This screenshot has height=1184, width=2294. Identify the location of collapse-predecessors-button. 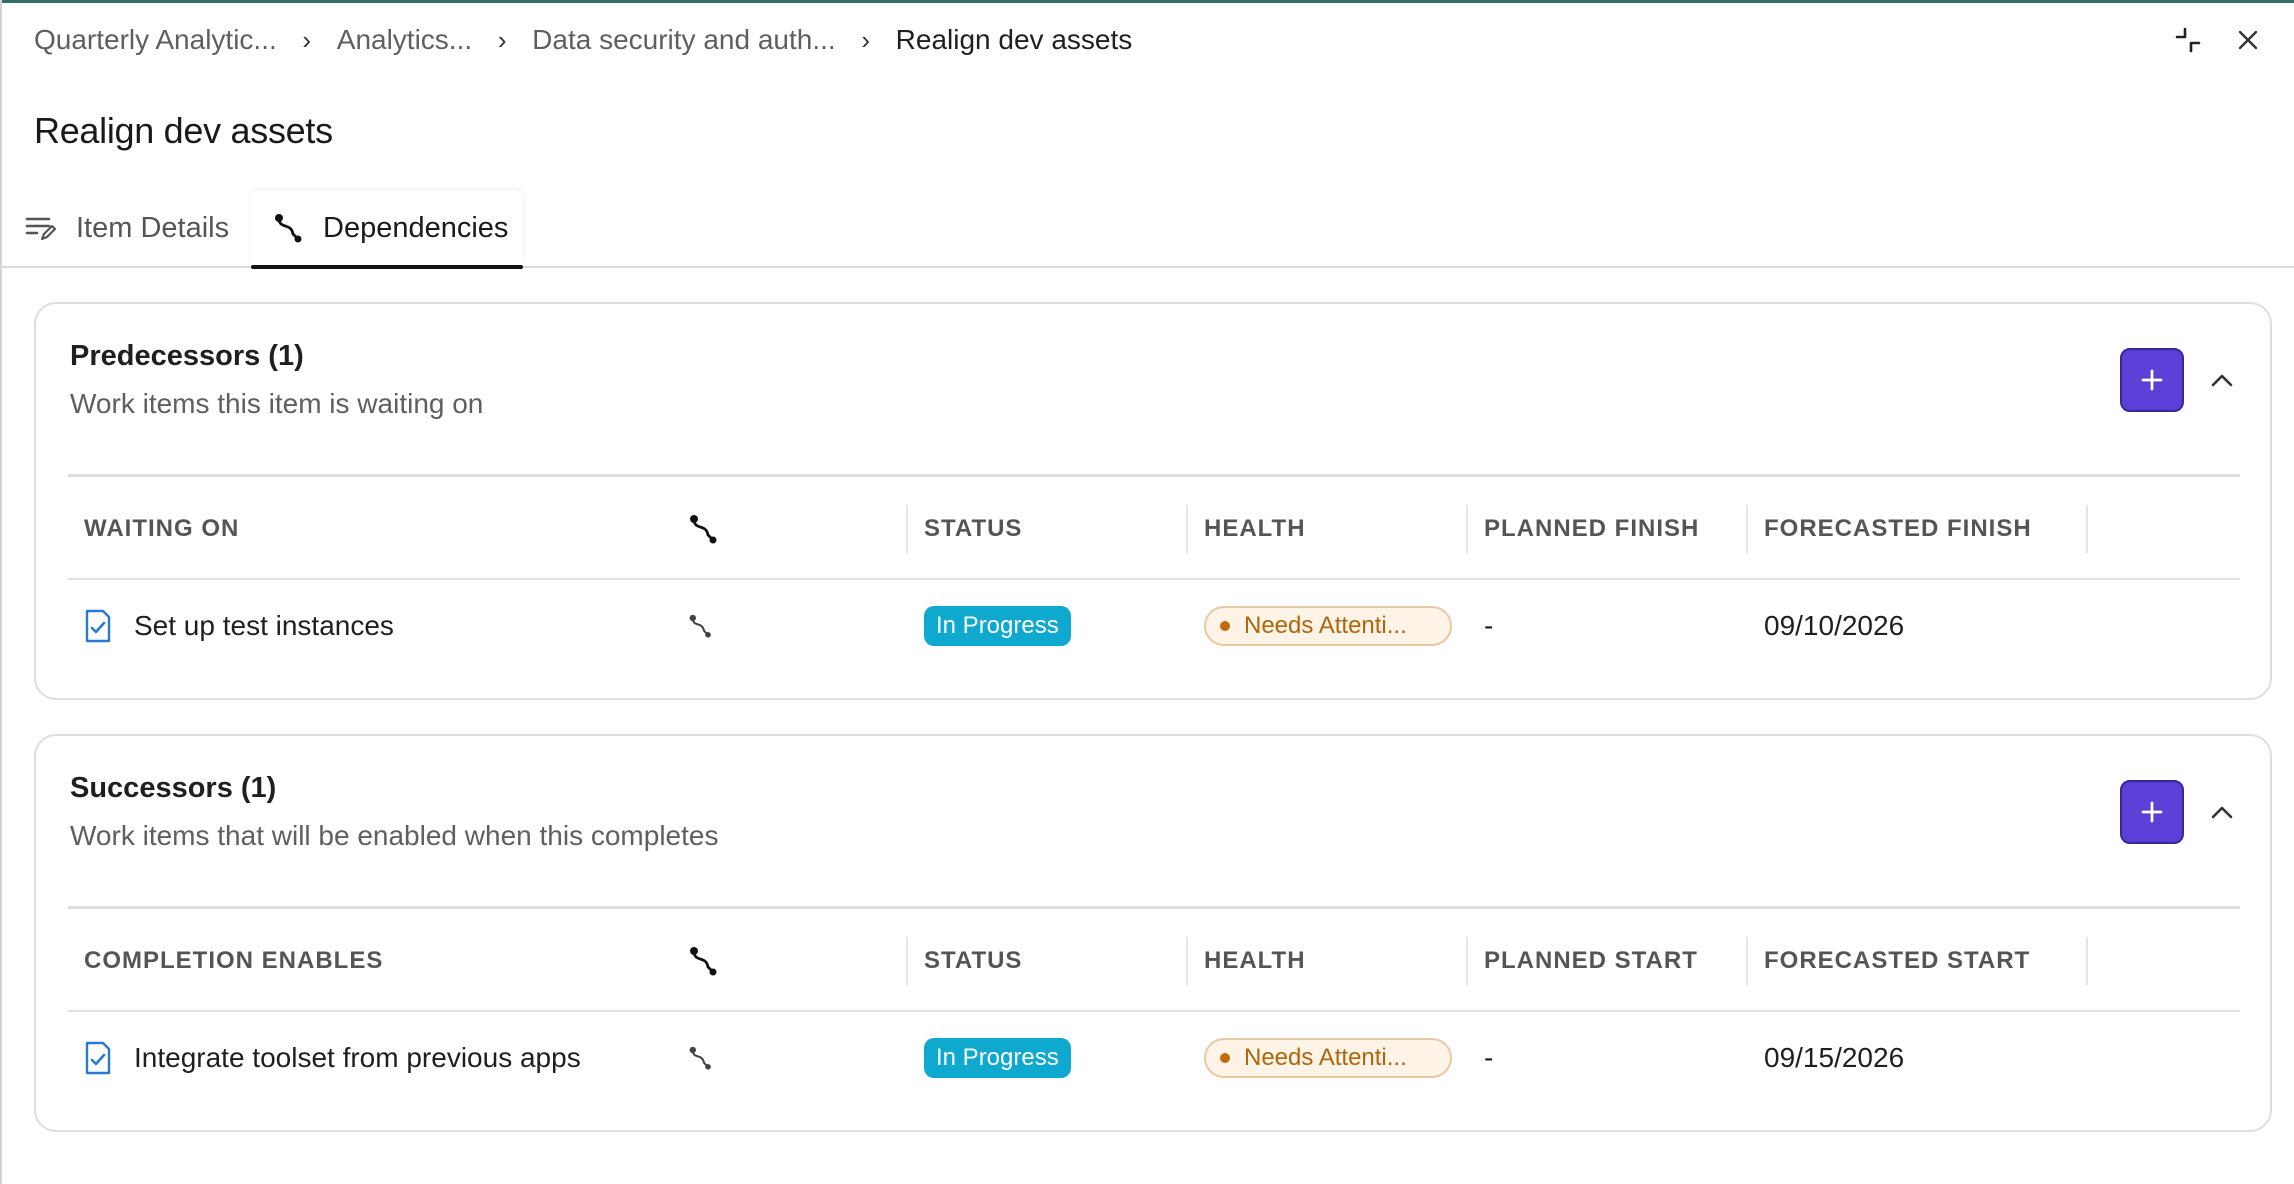
(2222, 380).